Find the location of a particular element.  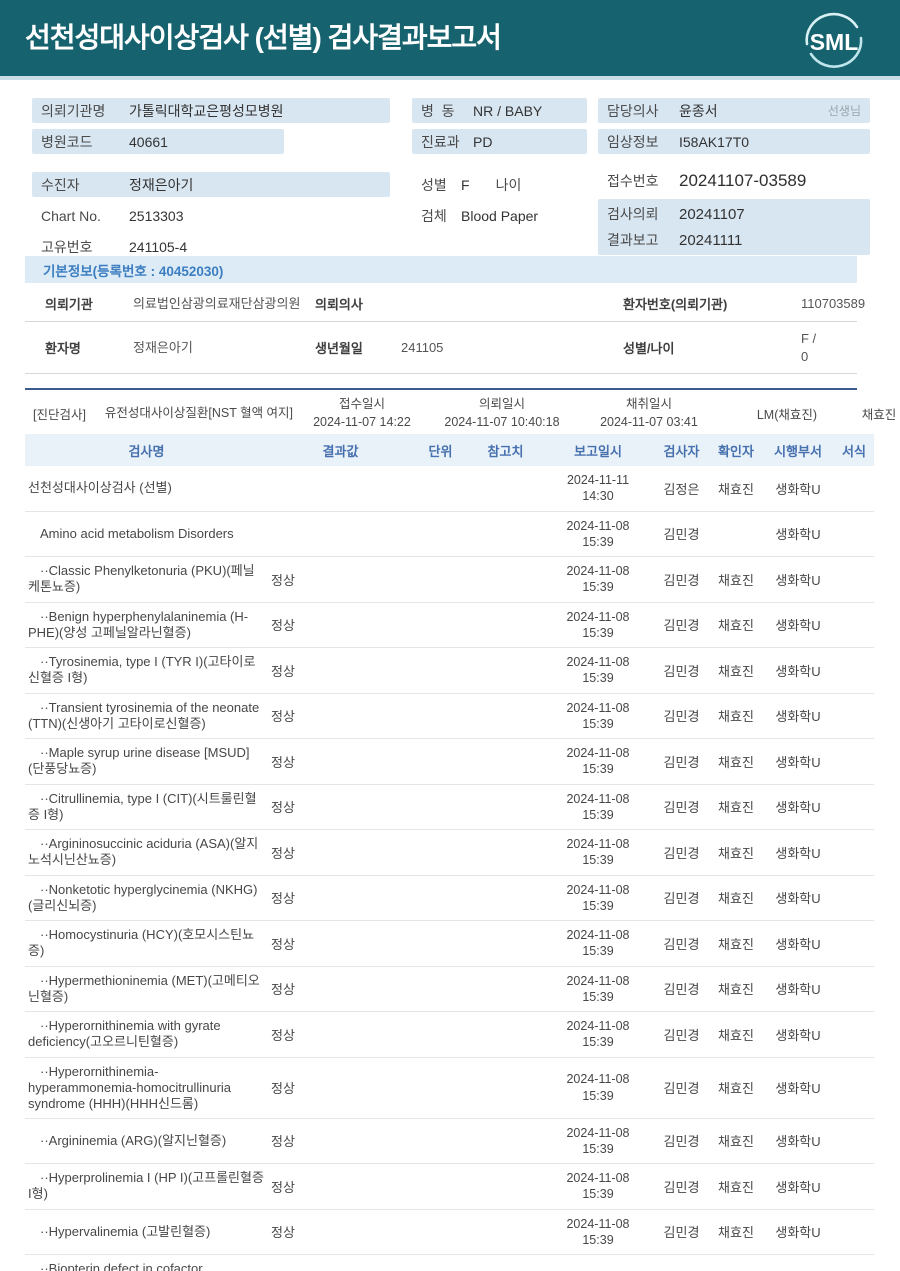

sex-age-label: 성별/나이 is located at coordinates (649, 349).